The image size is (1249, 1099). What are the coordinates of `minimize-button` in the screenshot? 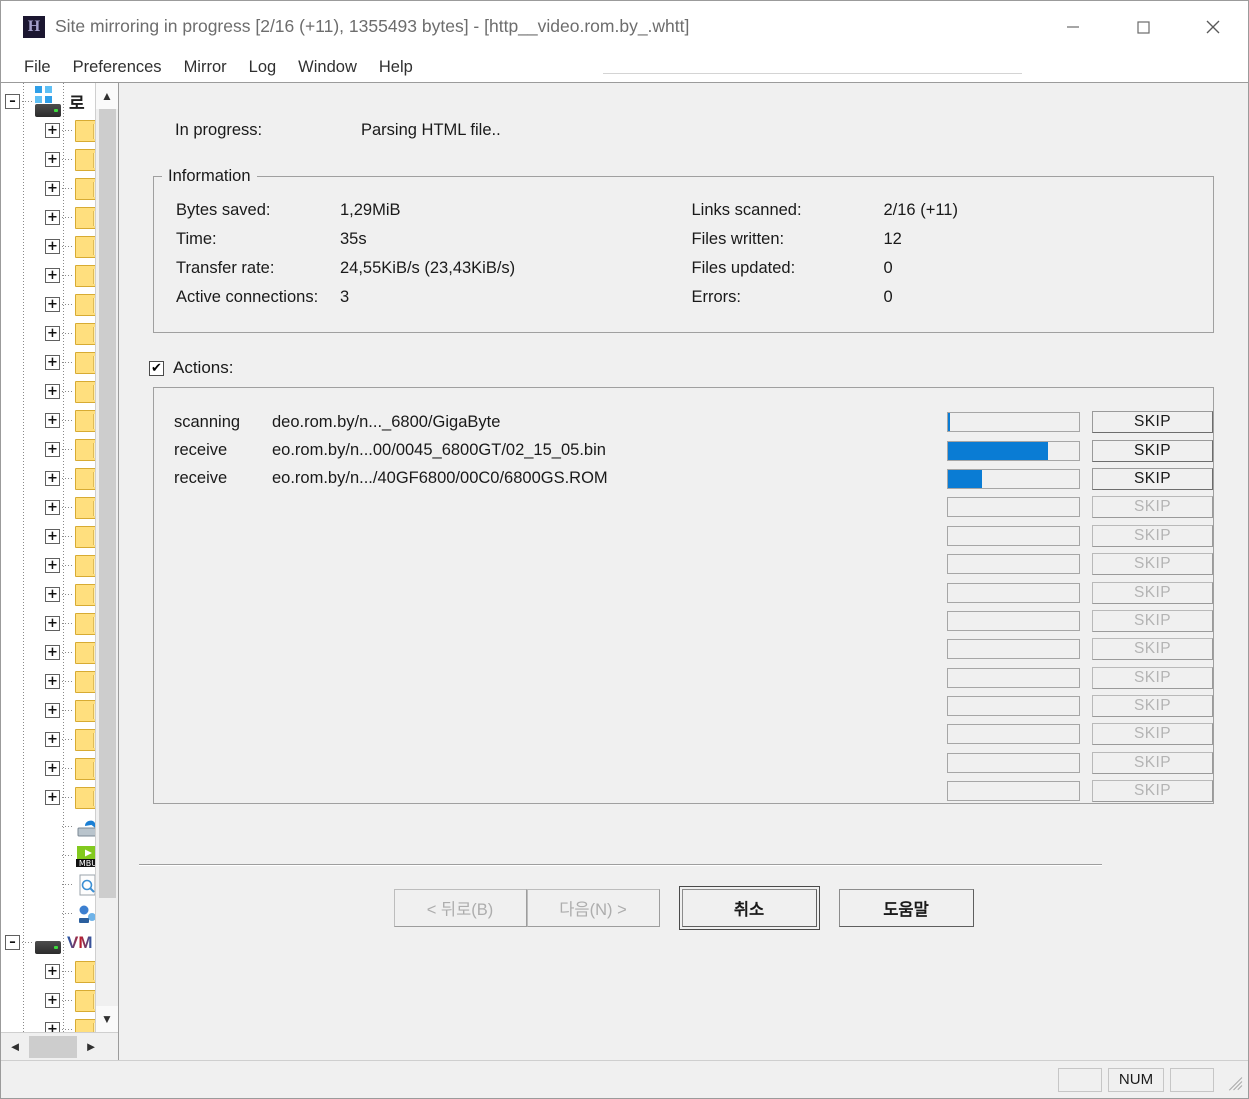 It's located at (1073, 26).